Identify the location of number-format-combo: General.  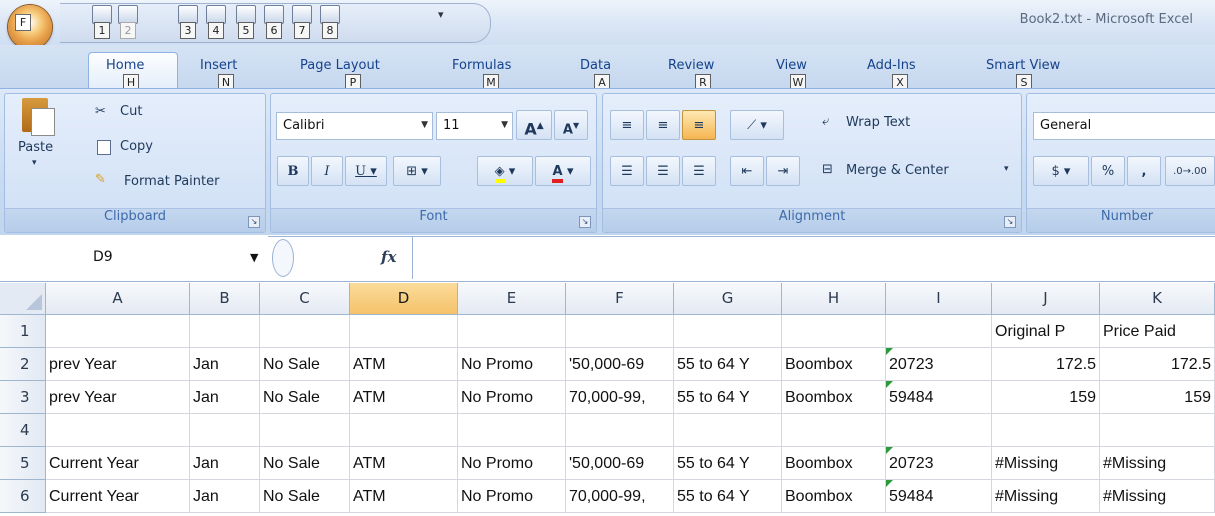
(1124, 126).